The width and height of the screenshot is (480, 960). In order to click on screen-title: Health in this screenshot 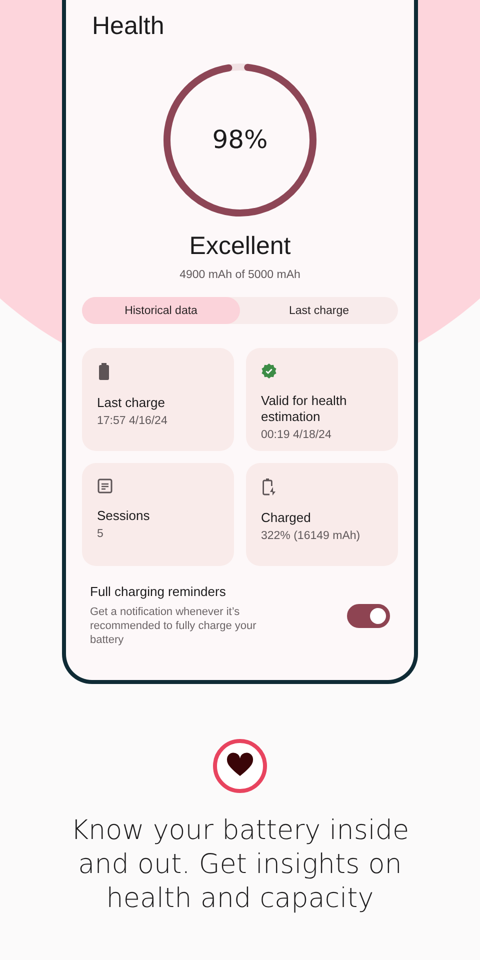, I will do `click(128, 26)`.